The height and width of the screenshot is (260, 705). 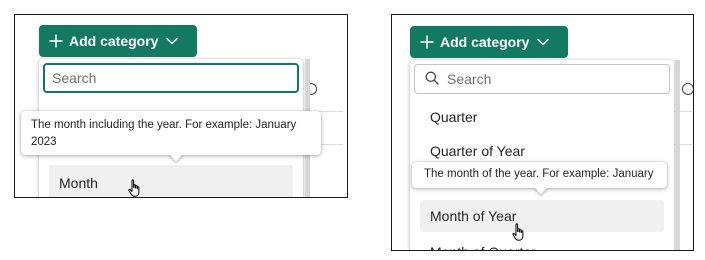 What do you see at coordinates (677, 155) in the screenshot?
I see `scrollbar` at bounding box center [677, 155].